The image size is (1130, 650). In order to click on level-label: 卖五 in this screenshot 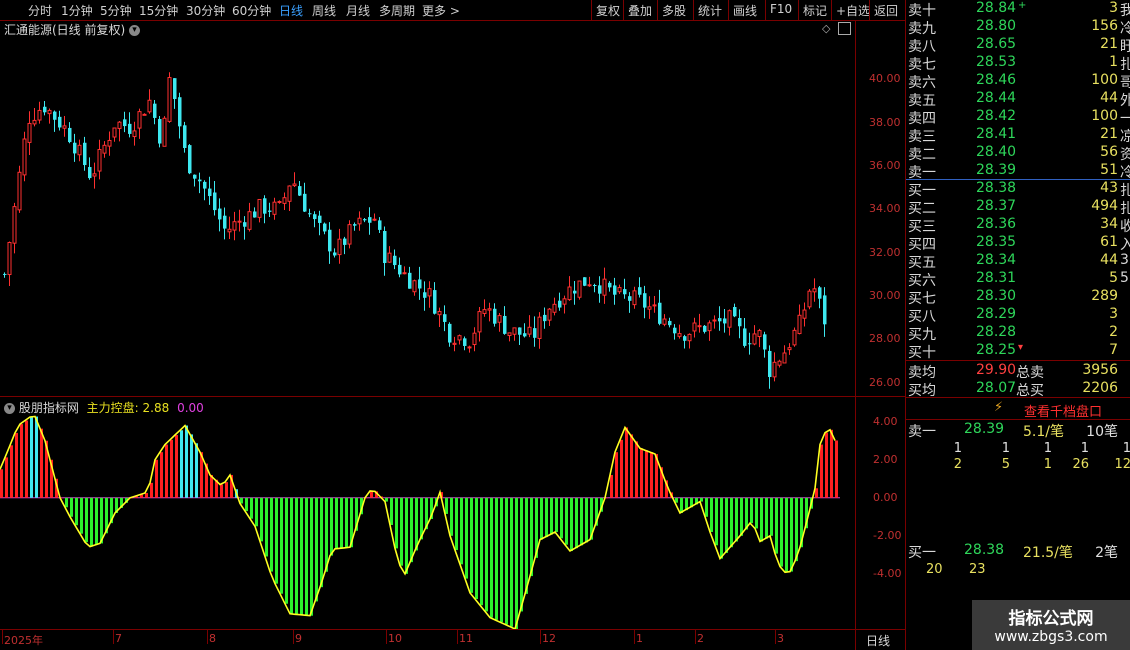, I will do `click(922, 101)`.